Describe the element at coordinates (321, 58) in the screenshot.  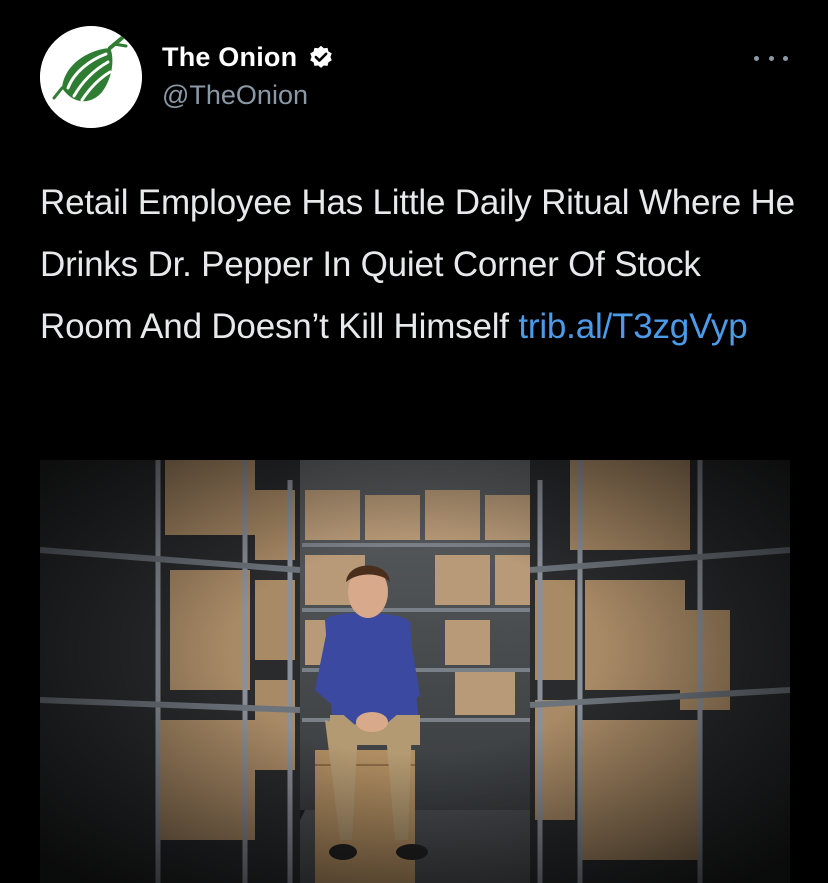
I see `verified-badge-icon` at that location.